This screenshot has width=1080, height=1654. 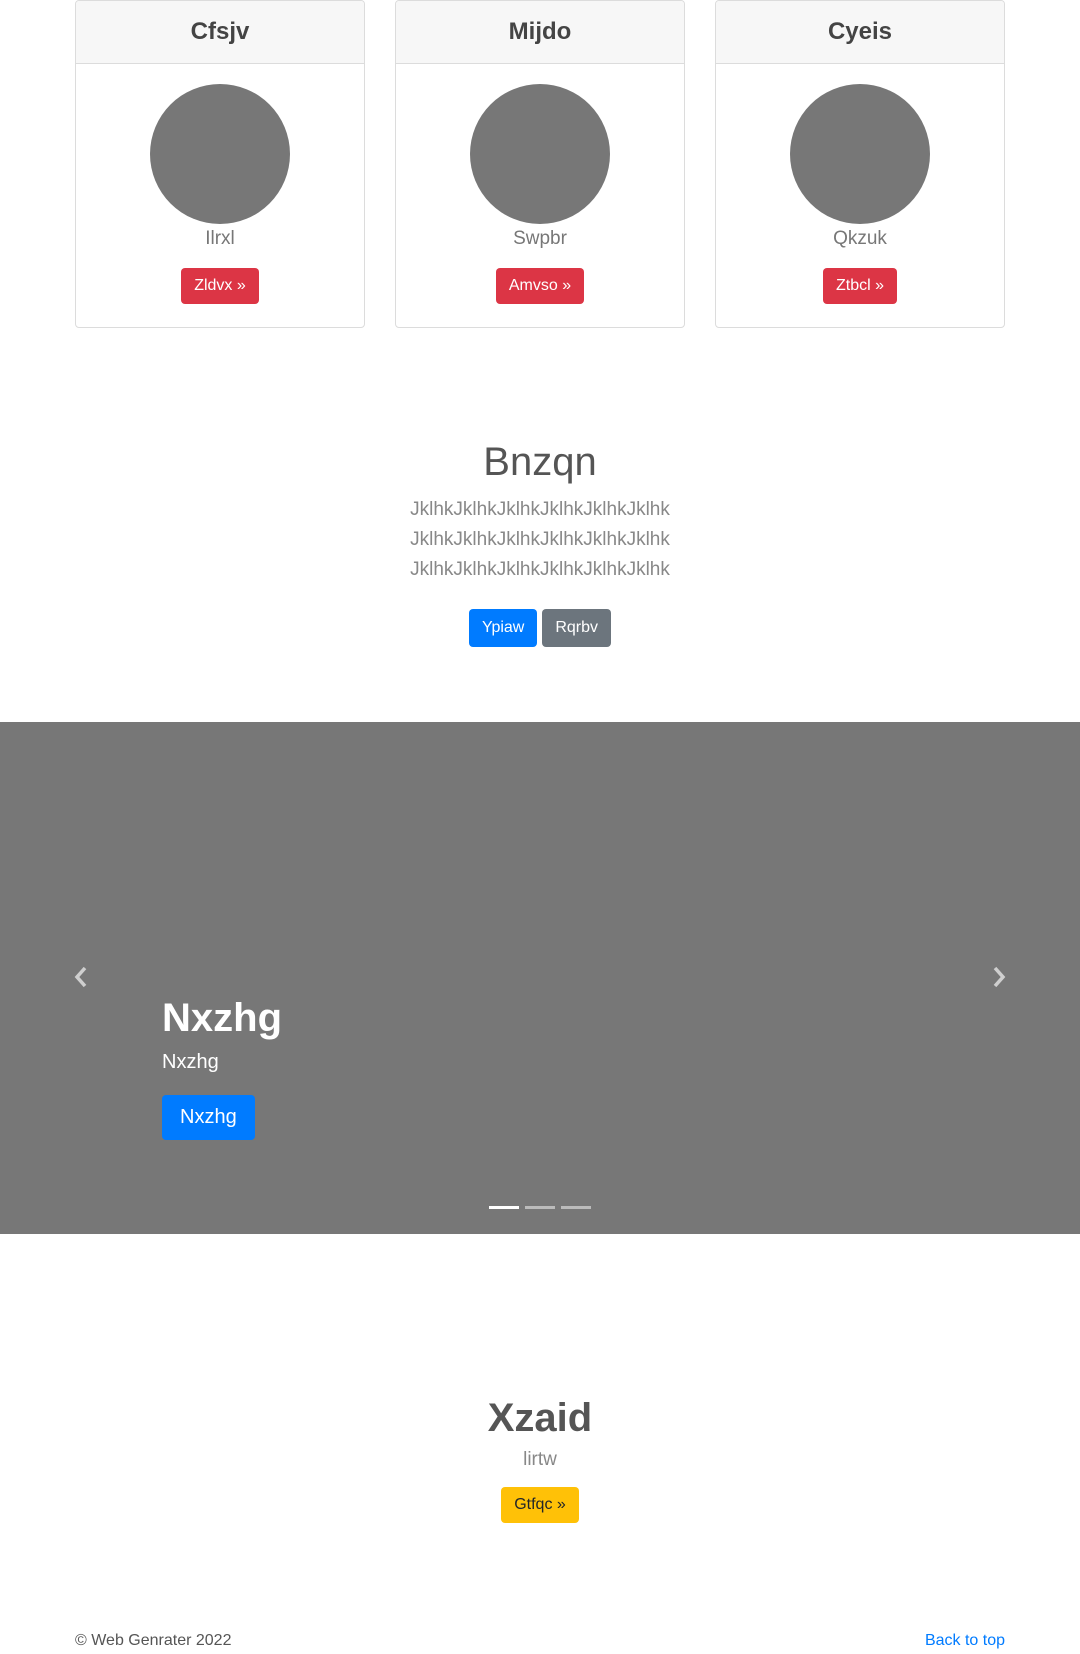 I want to click on hero-primary-button: Ypiaw, so click(x=503, y=628).